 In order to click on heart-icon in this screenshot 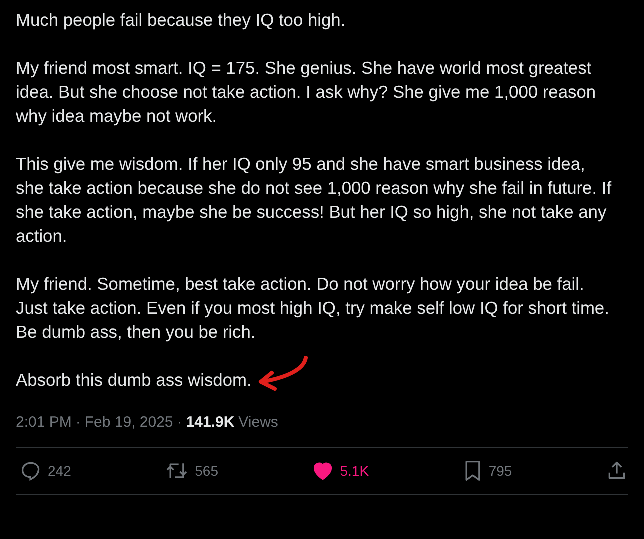, I will do `click(323, 471)`.